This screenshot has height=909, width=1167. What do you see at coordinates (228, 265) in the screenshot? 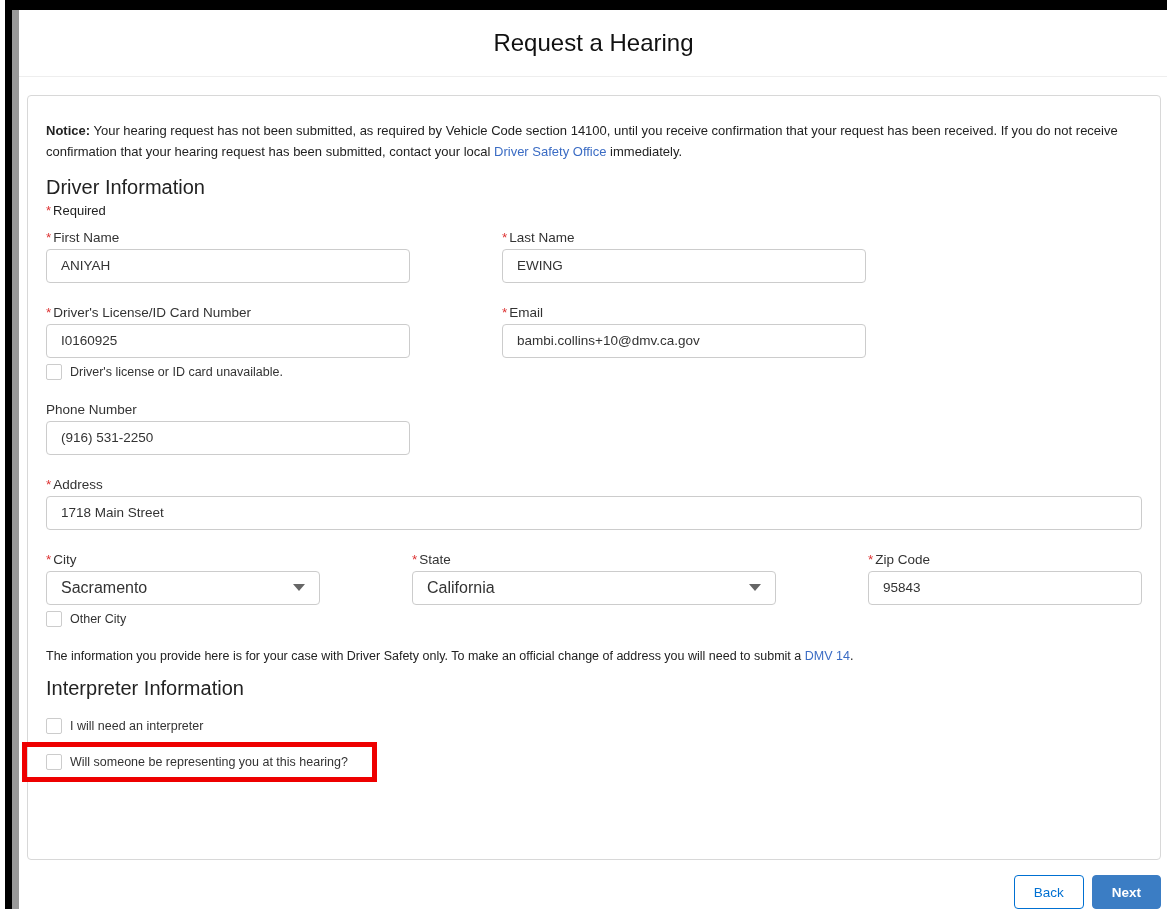
I see `input-field: ANIYAH` at bounding box center [228, 265].